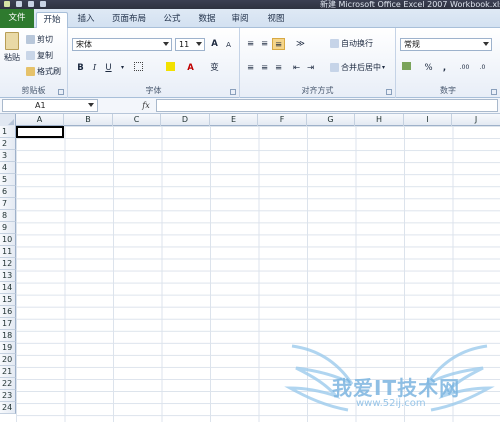  What do you see at coordinates (33, 90) in the screenshot?
I see `clipboard-group-label: 剪贴板` at bounding box center [33, 90].